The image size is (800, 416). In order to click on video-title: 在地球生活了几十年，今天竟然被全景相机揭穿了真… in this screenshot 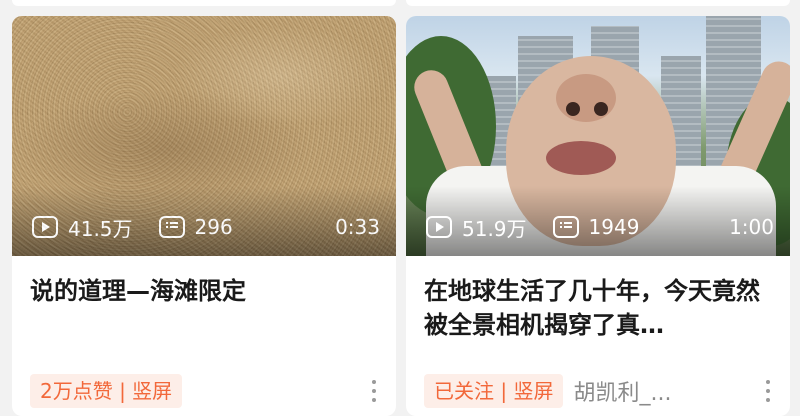, I will do `click(598, 308)`.